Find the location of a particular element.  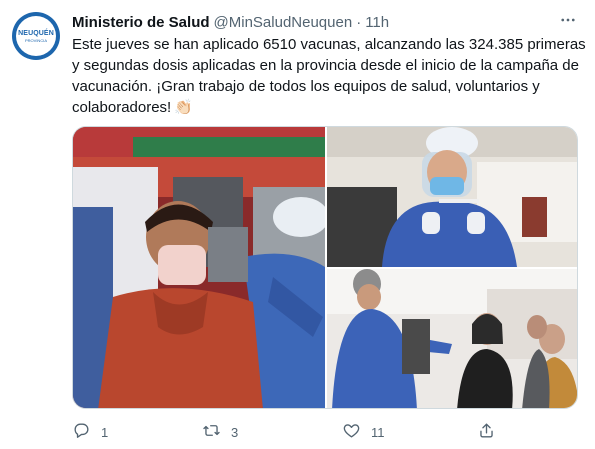

like-button: 11 is located at coordinates (363, 432).